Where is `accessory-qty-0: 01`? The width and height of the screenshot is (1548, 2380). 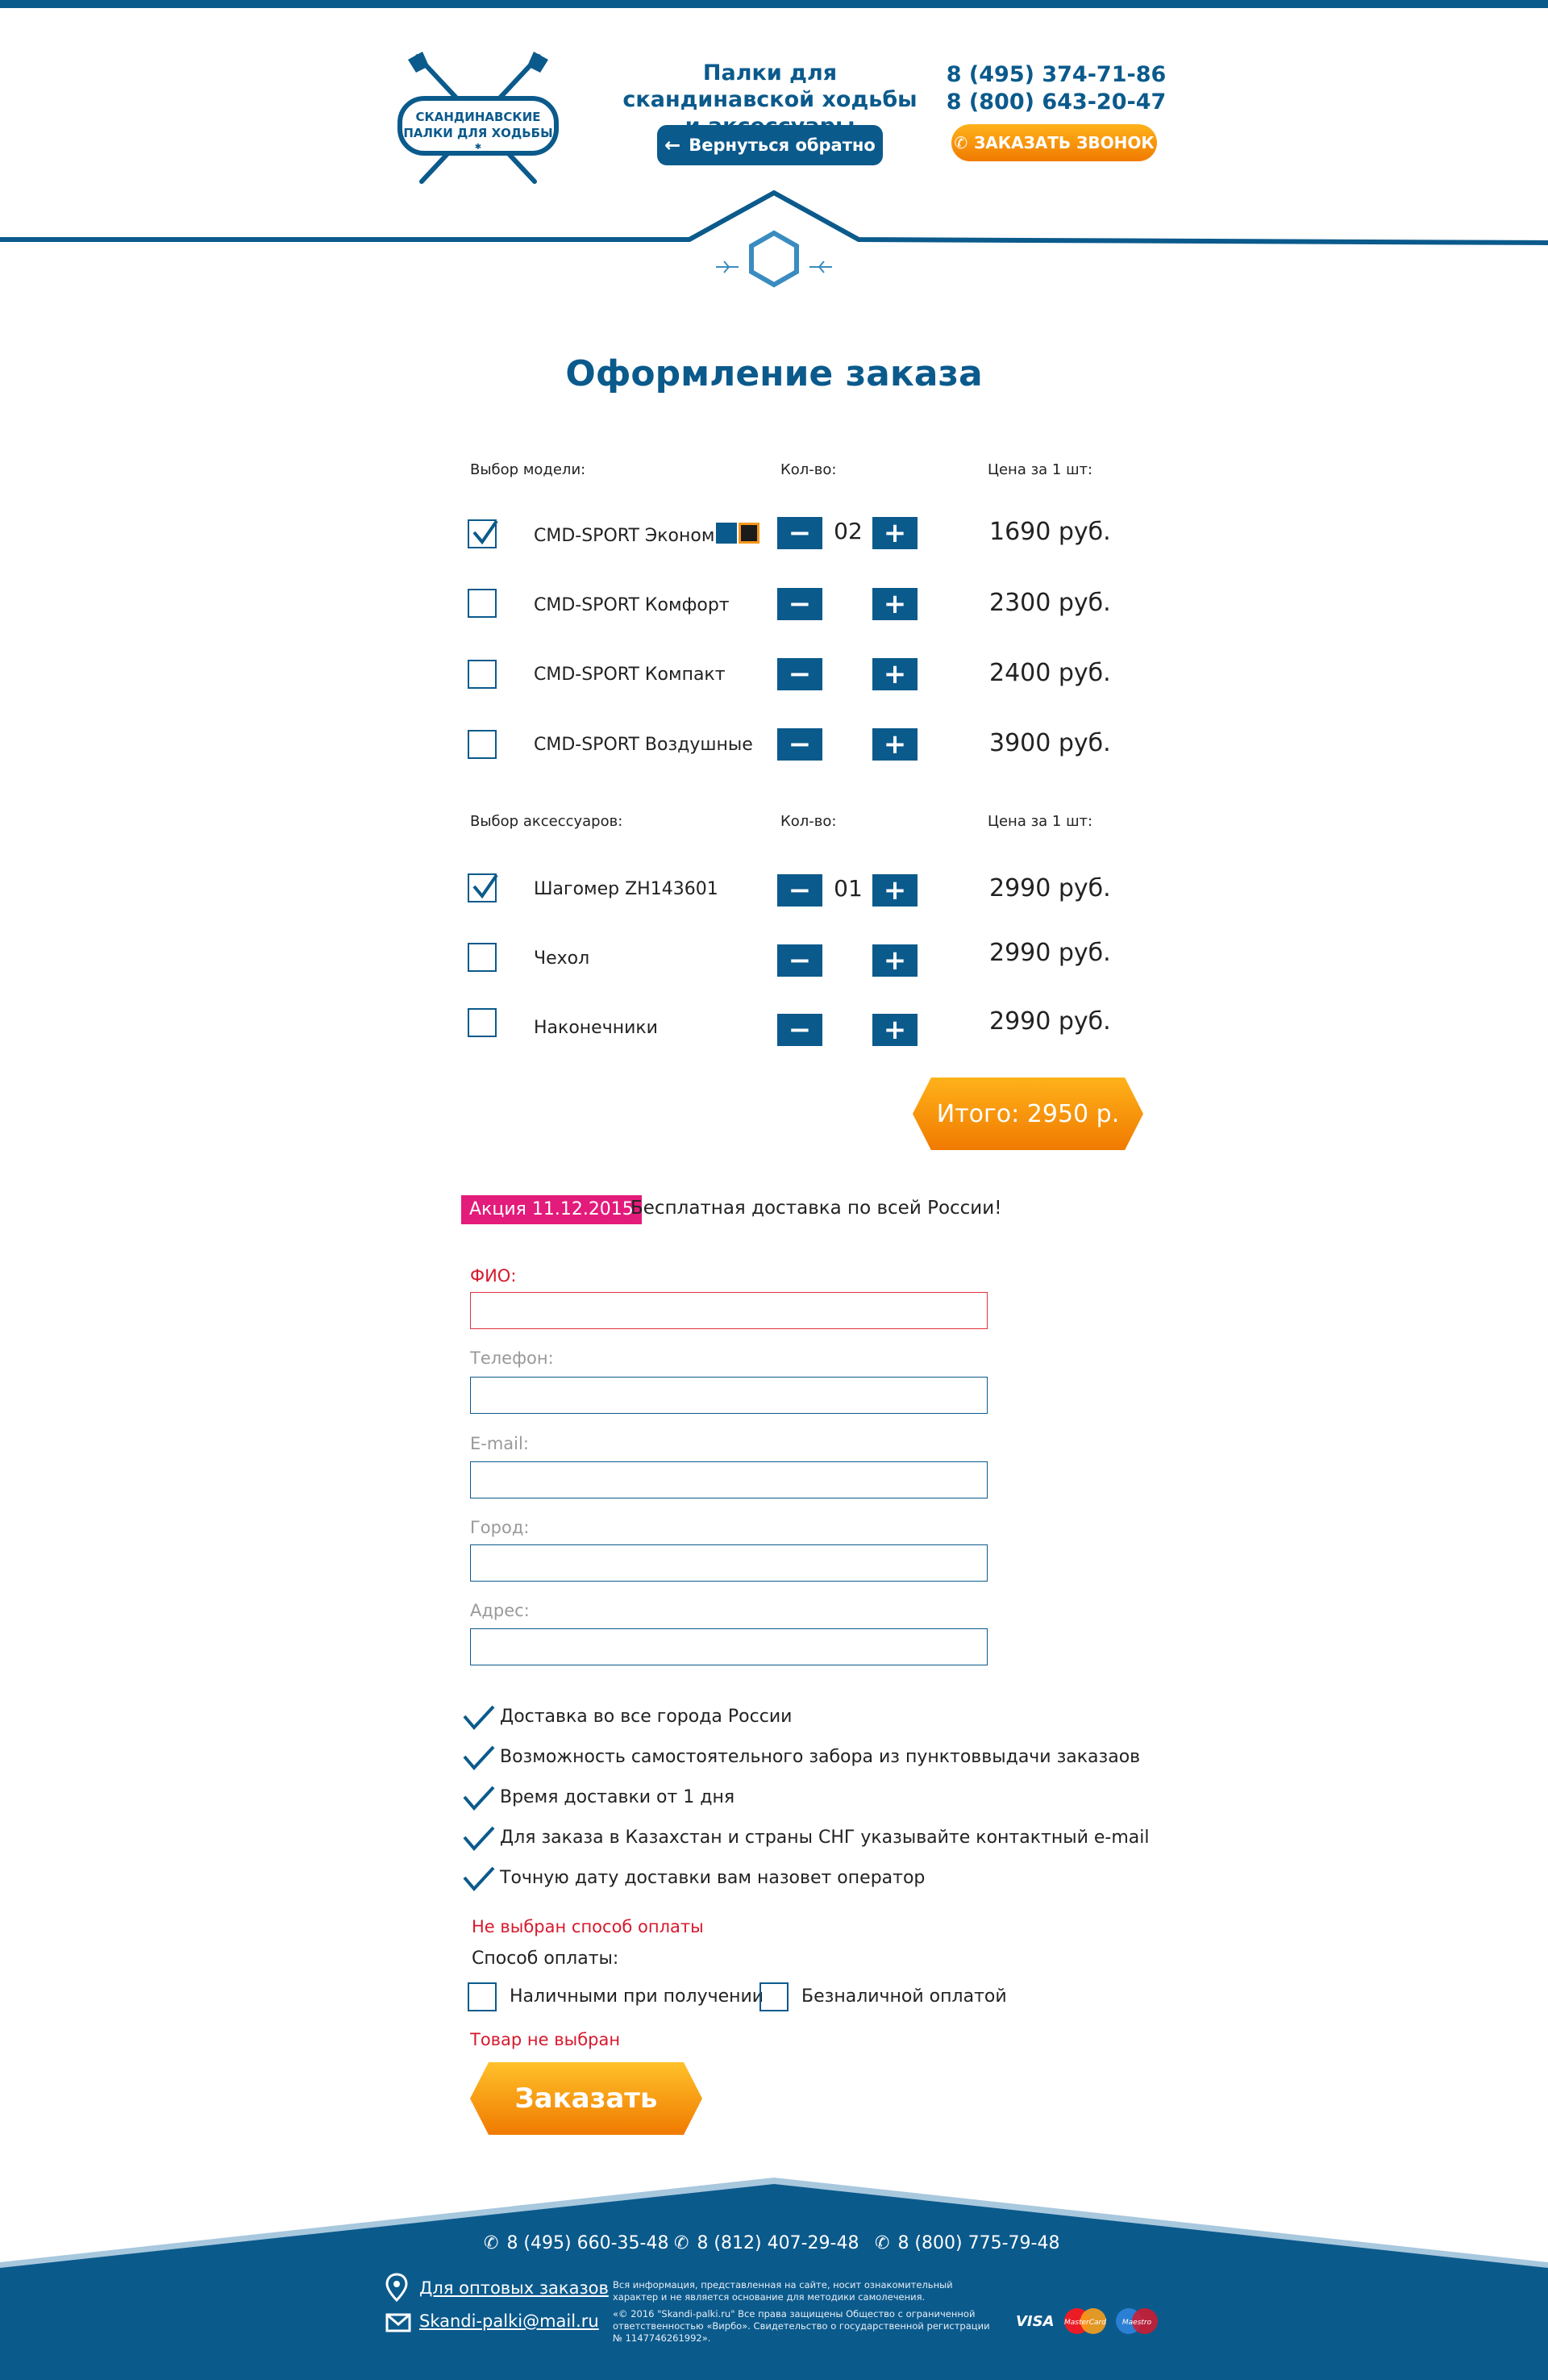 accessory-qty-0: 01 is located at coordinates (848, 888).